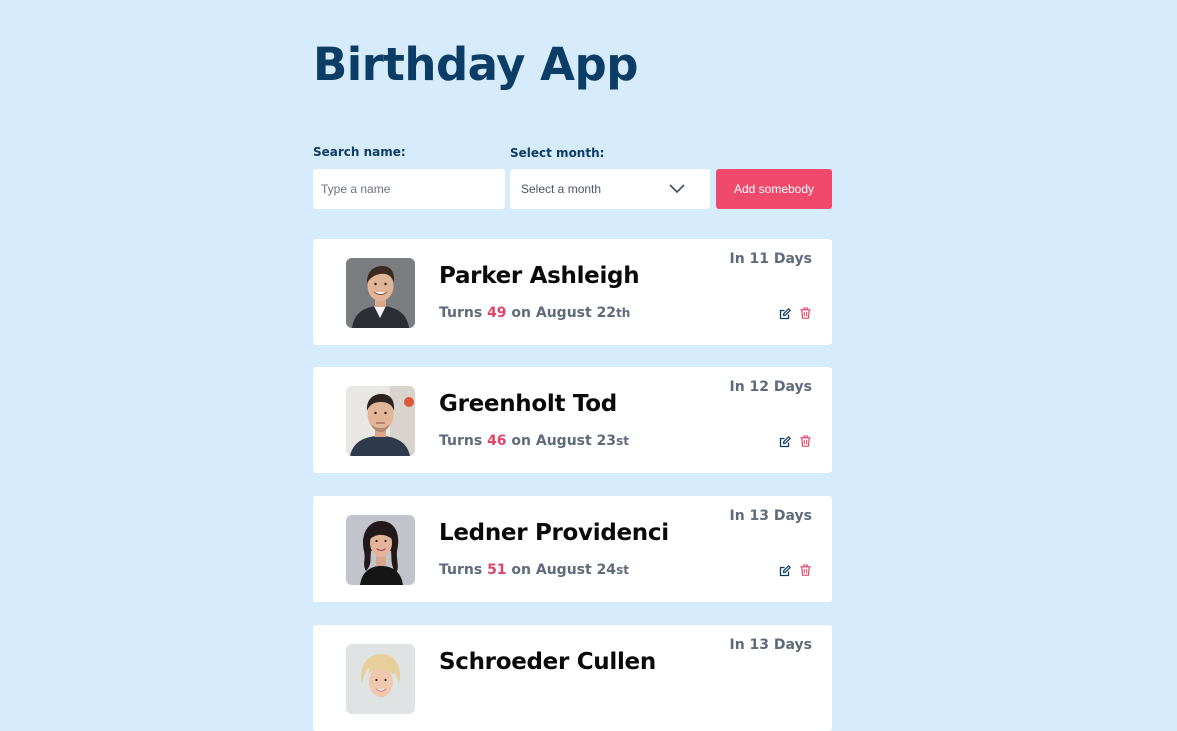 This screenshot has width=1177, height=731. I want to click on month-select: Select a month, so click(610, 189).